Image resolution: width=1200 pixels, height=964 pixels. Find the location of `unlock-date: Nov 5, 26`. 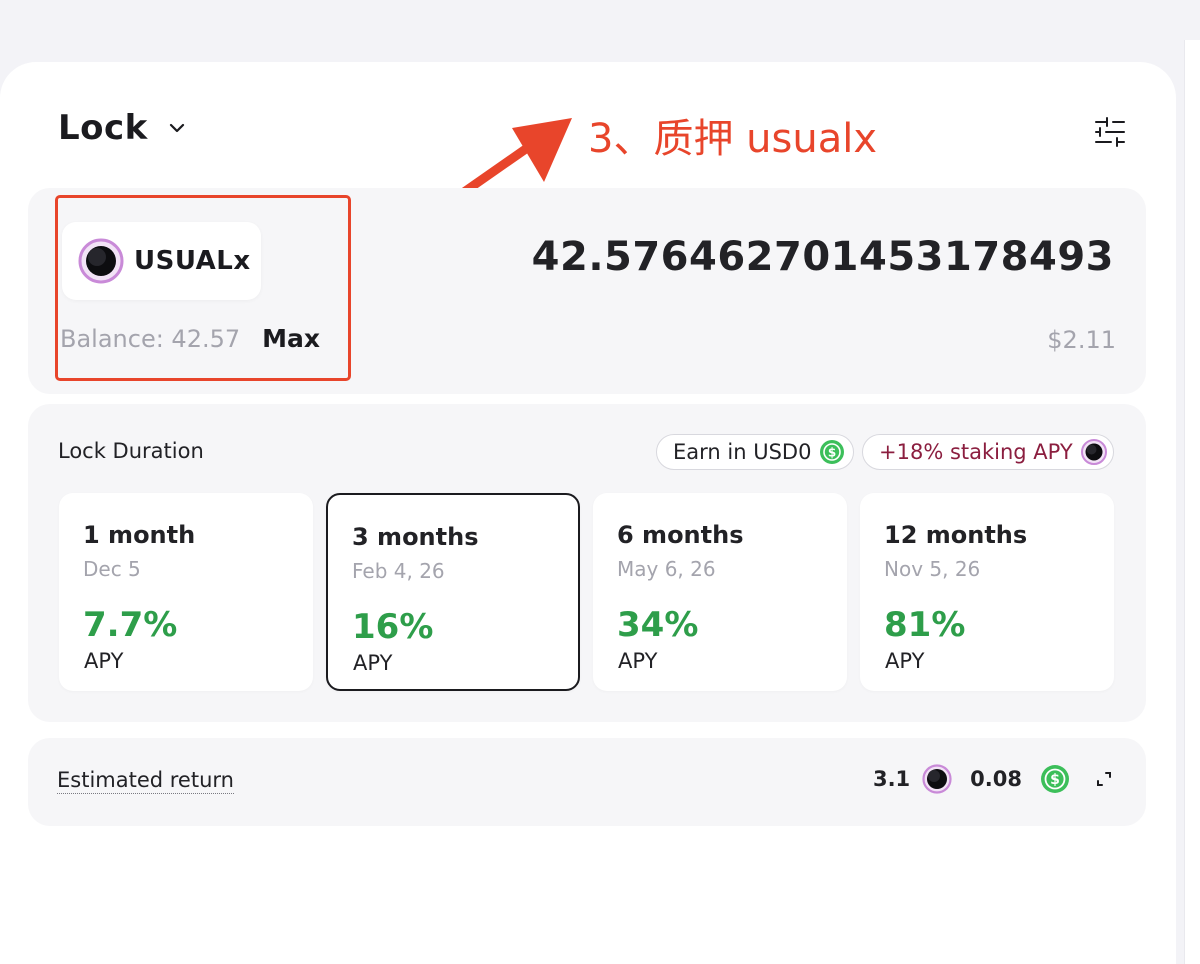

unlock-date: Nov 5, 26 is located at coordinates (932, 569).